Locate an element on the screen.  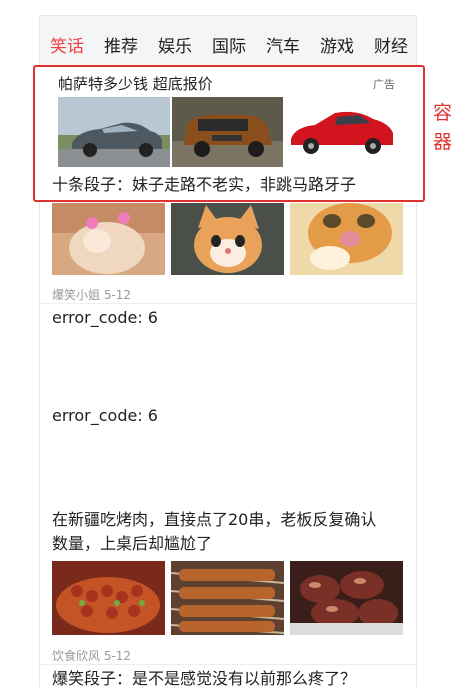
tab-finance: 财经 is located at coordinates (391, 44).